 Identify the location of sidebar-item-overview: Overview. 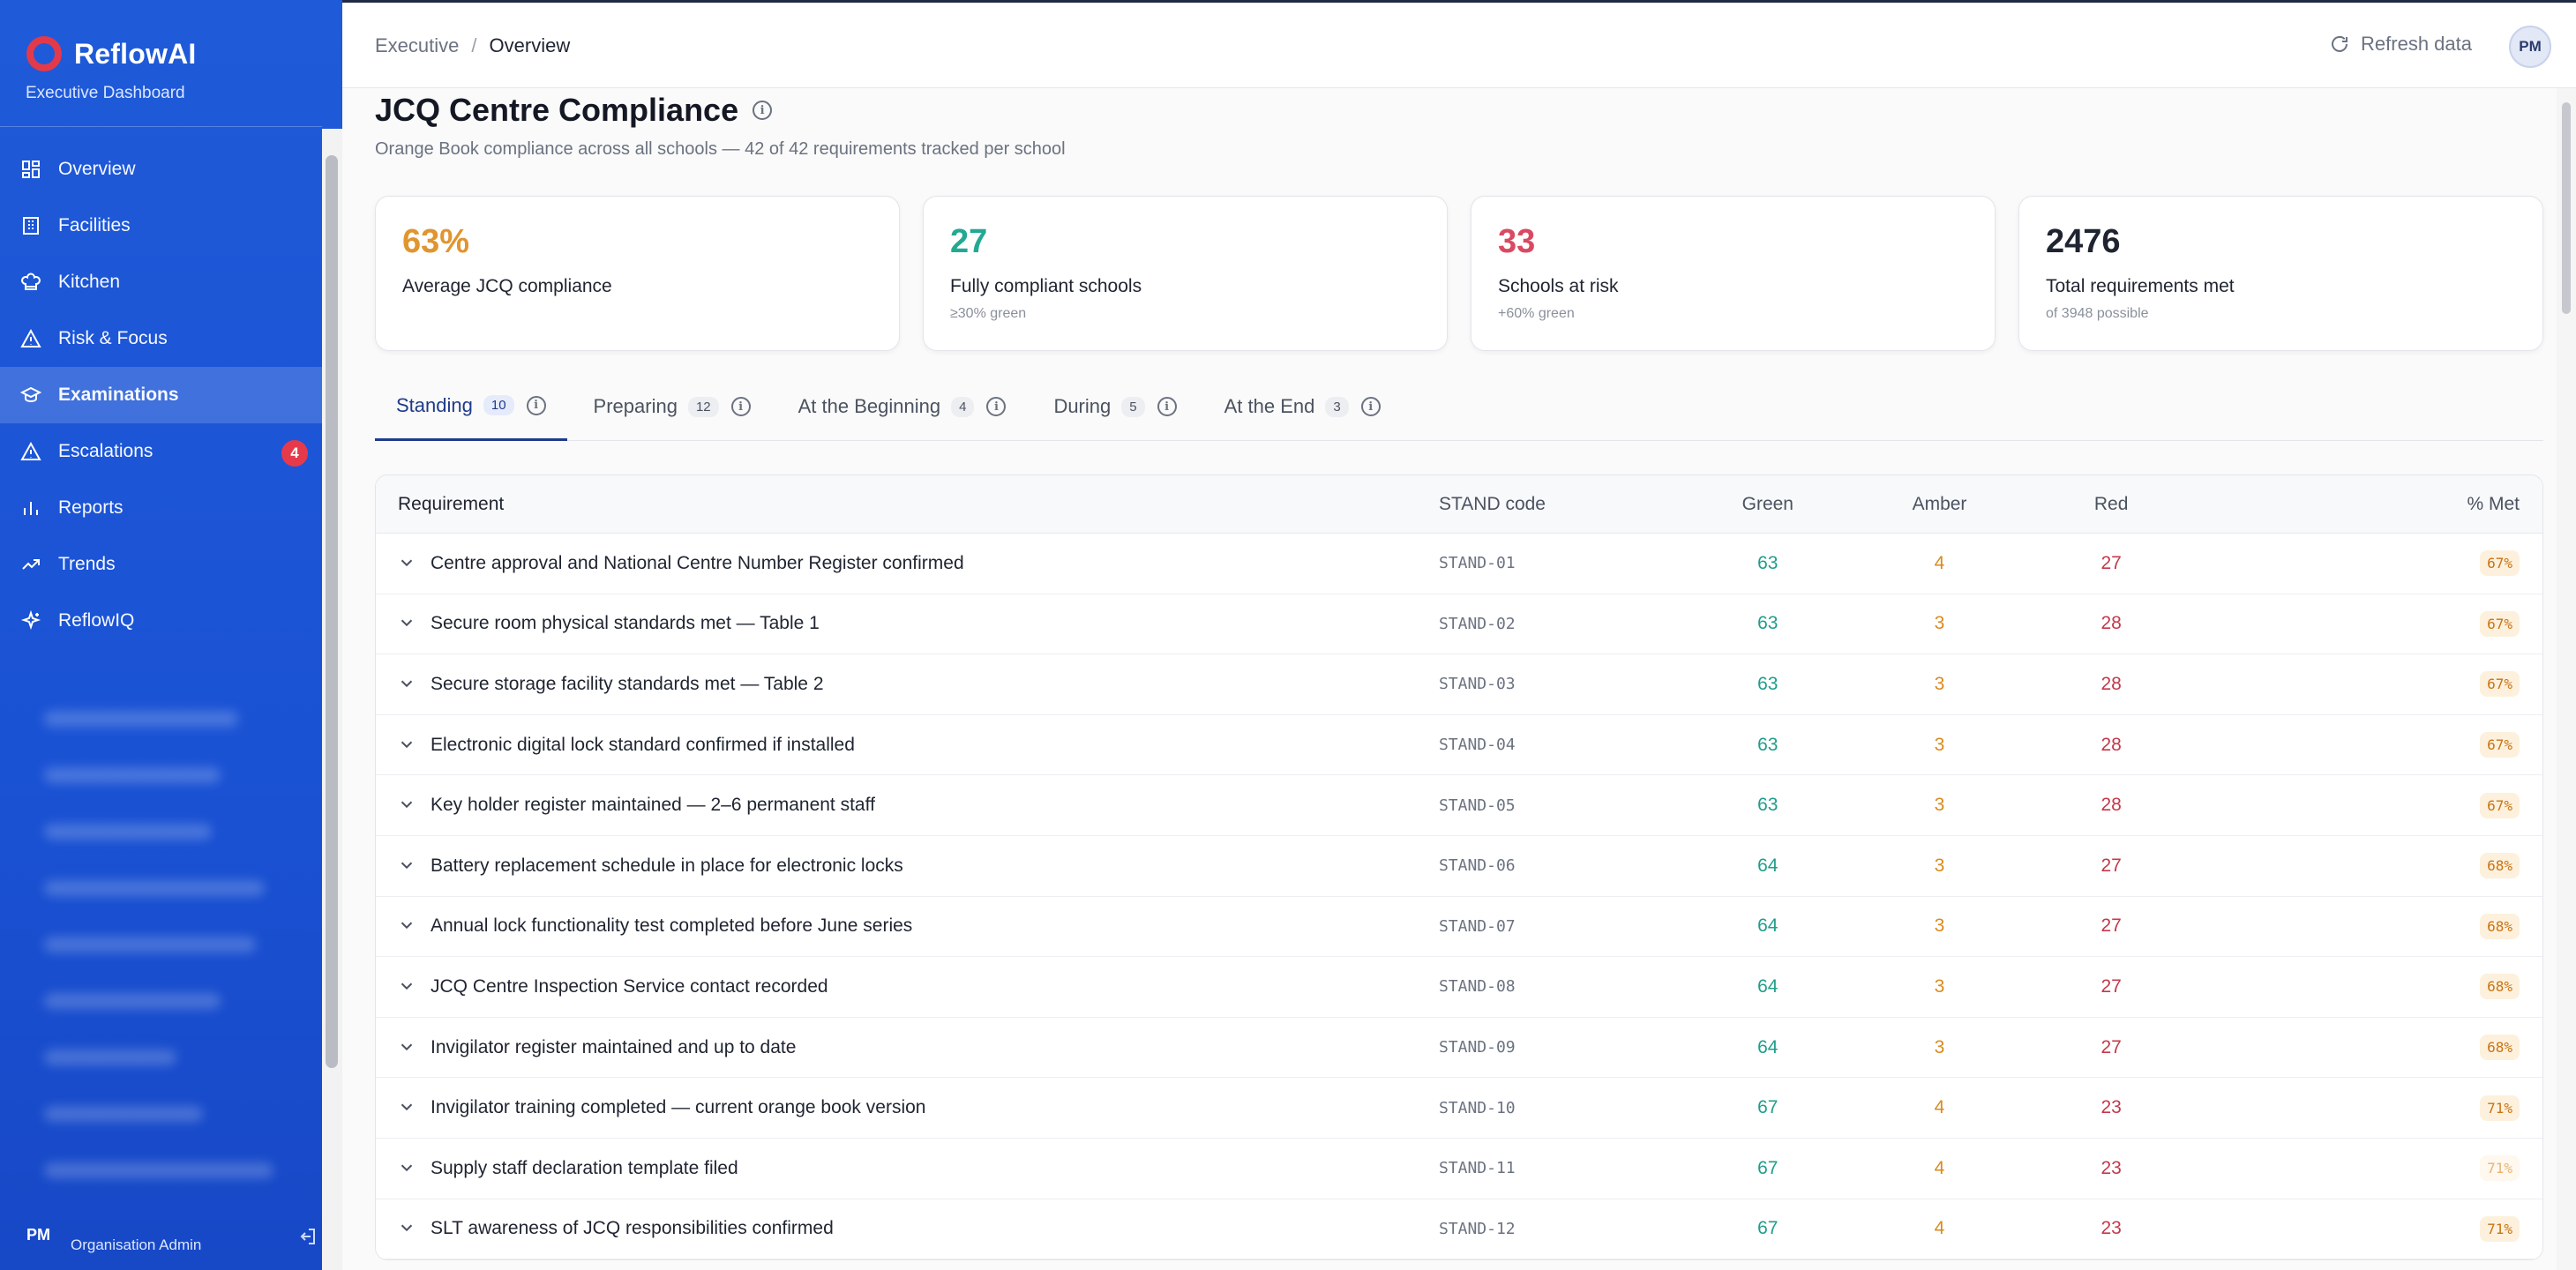
(161, 169).